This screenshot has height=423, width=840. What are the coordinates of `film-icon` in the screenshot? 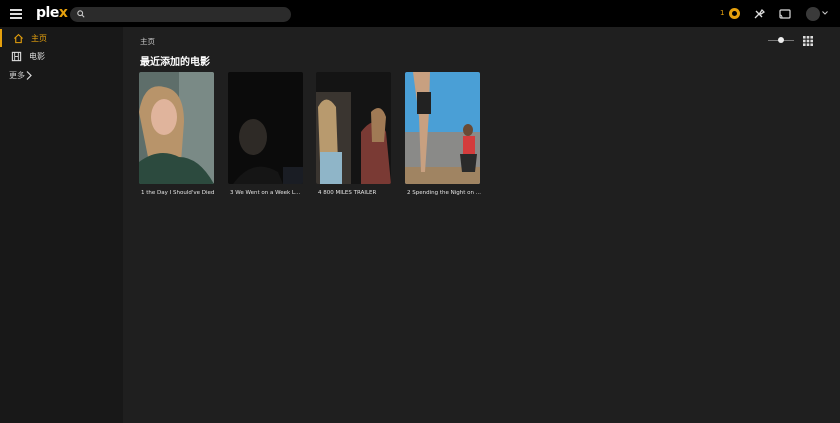 It's located at (16, 56).